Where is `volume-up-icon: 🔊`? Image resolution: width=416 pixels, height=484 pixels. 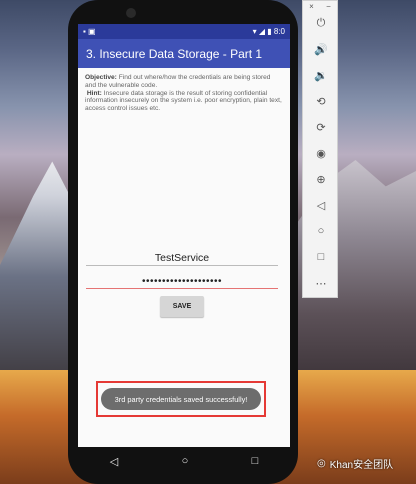 volume-up-icon: 🔊 is located at coordinates (321, 49).